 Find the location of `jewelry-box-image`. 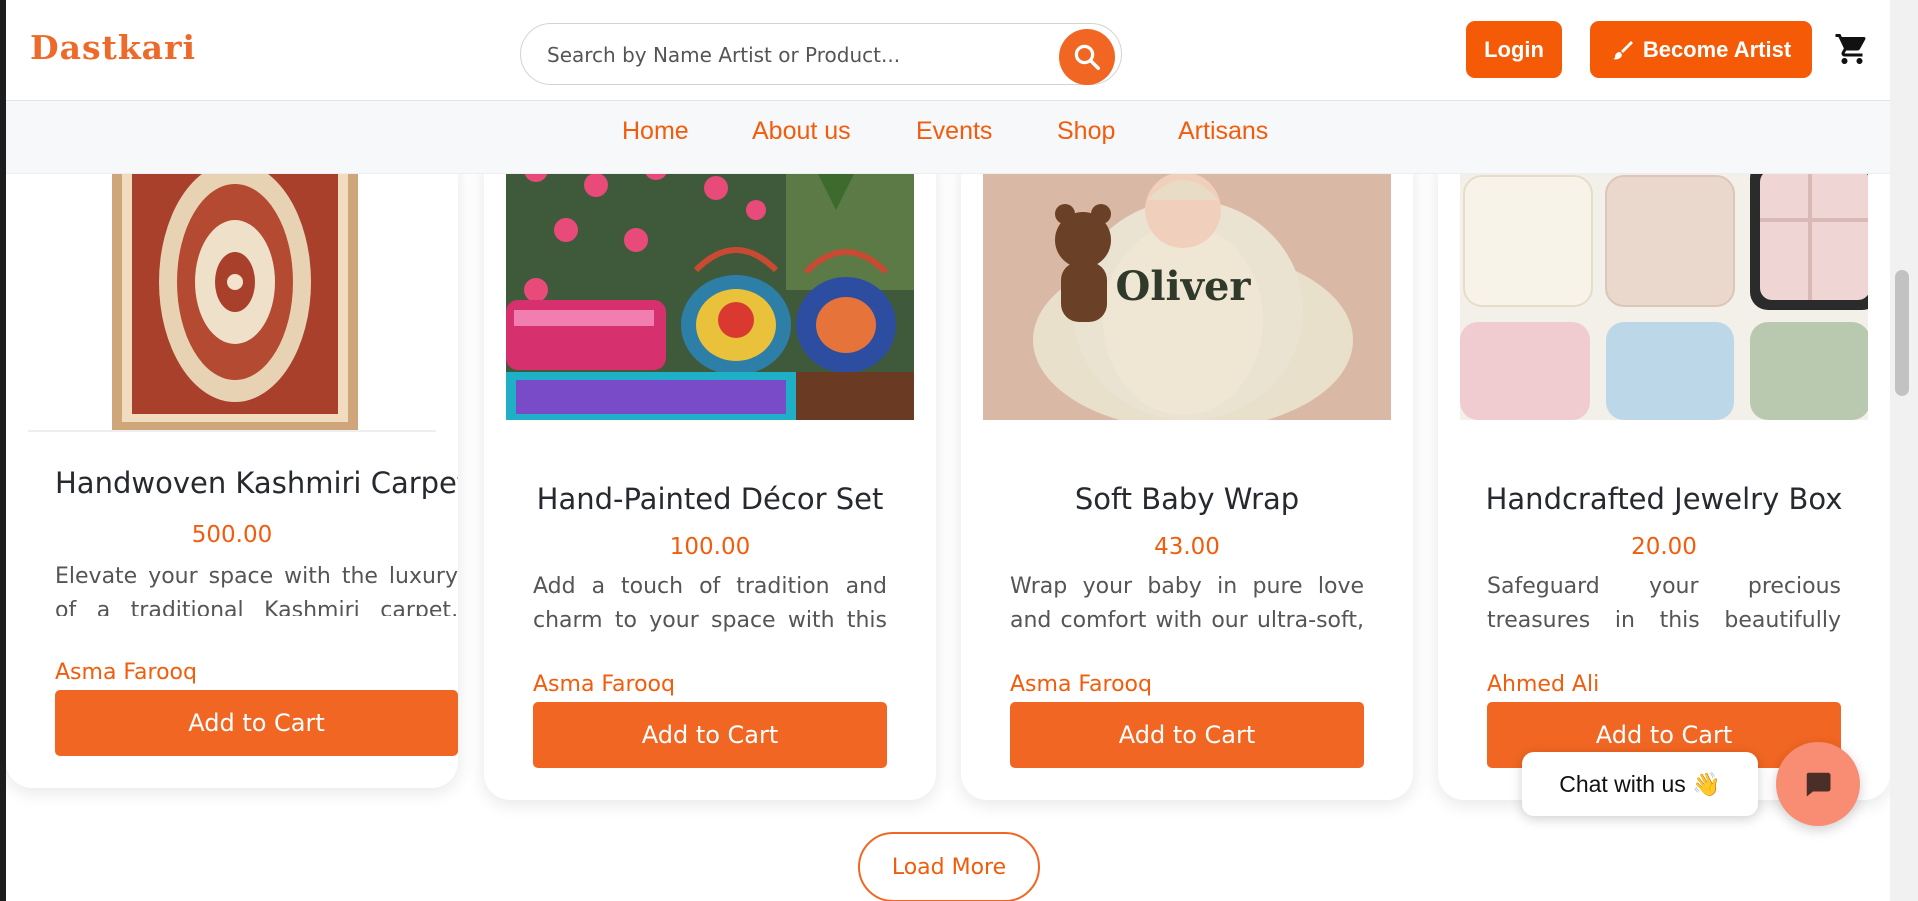

jewelry-box-image is located at coordinates (1664, 285).